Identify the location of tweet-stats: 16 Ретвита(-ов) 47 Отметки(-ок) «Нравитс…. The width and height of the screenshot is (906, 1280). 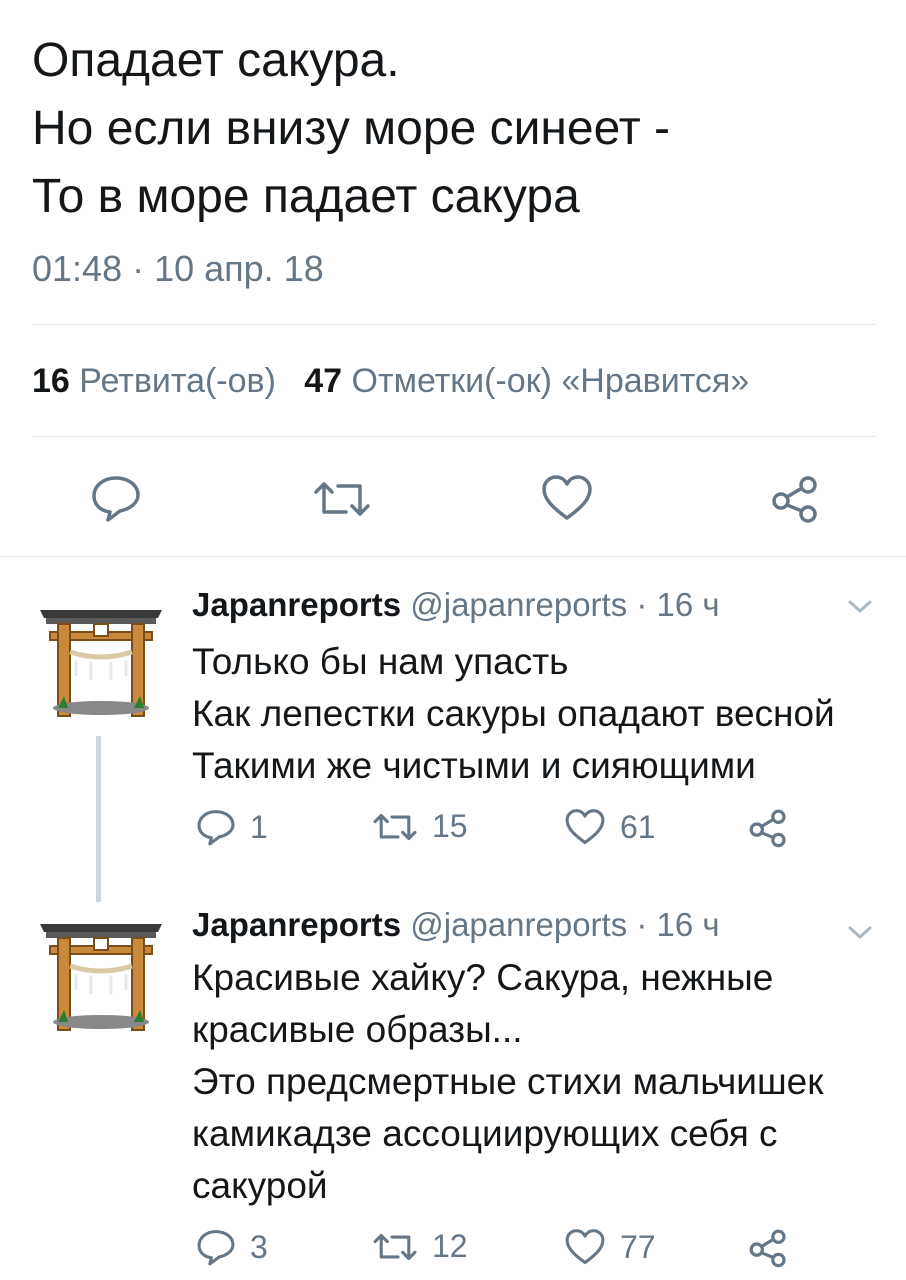
(390, 381).